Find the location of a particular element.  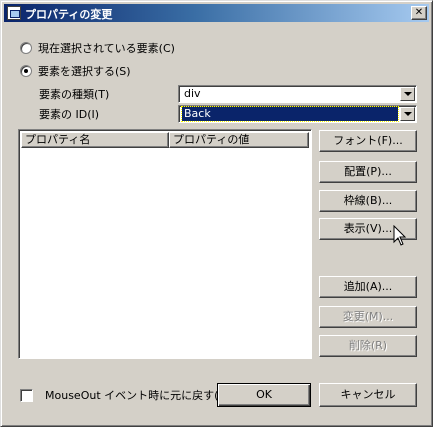

mouseout-restore-option: MouseOut イベント時に元に戻す(E) is located at coordinates (125, 395).